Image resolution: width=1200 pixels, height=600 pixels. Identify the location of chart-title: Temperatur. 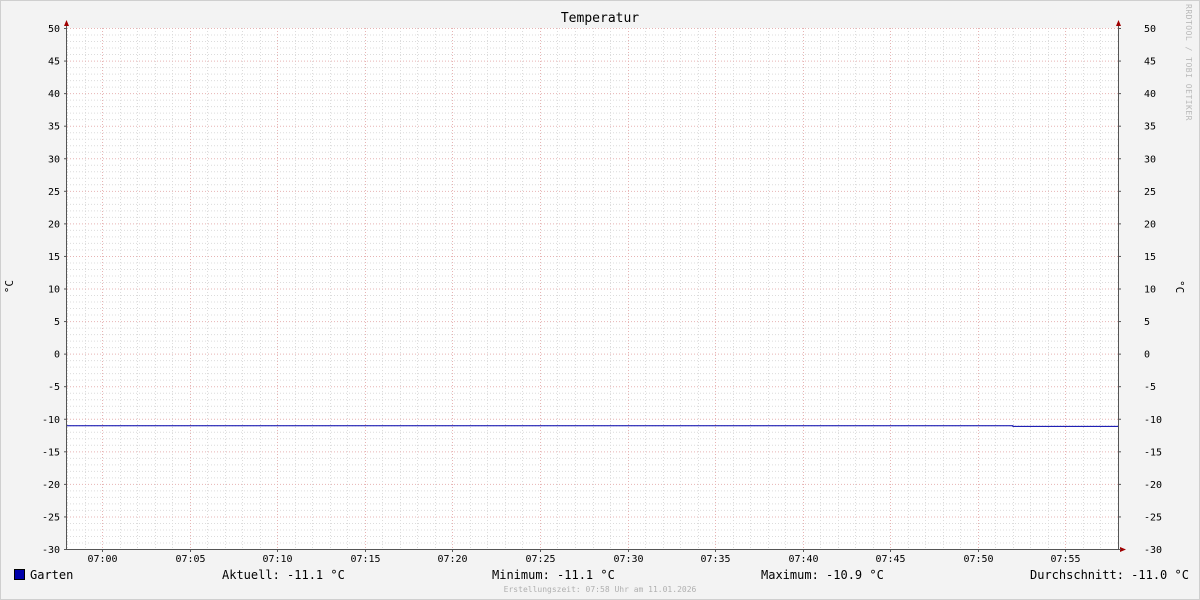
(600, 18).